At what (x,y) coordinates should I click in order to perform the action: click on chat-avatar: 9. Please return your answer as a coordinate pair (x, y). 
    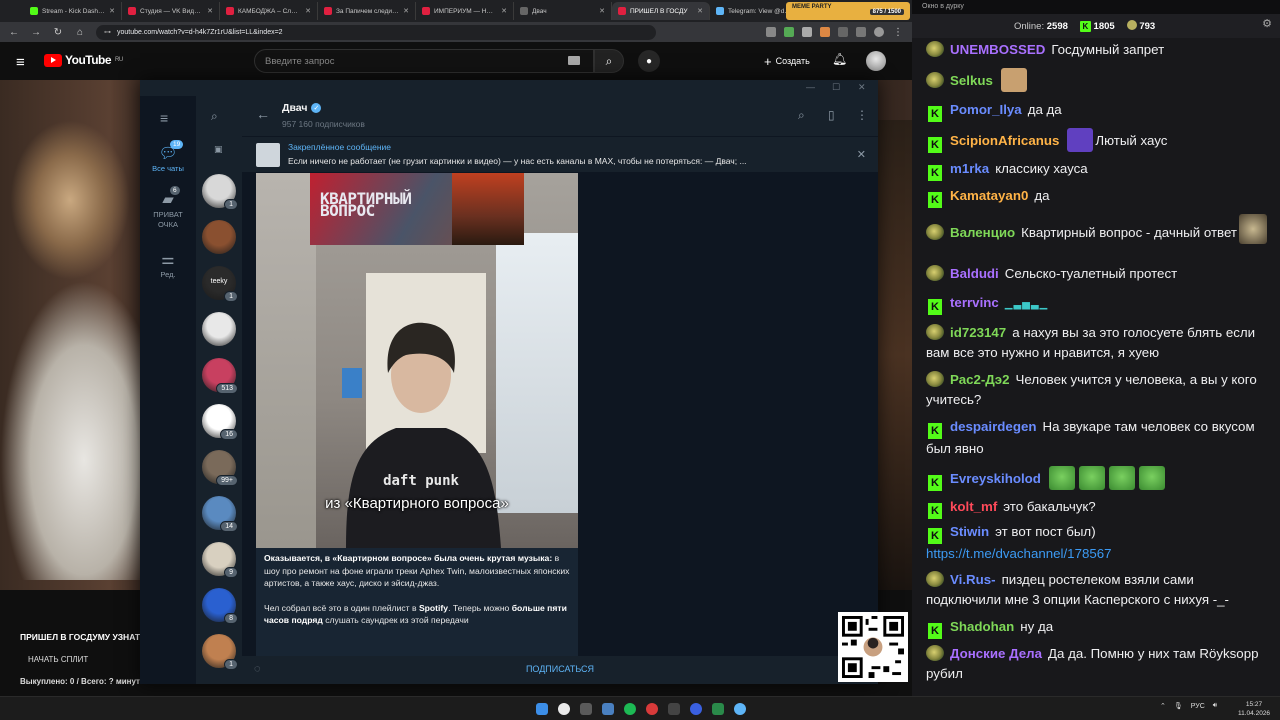
    Looking at the image, I should click on (220, 560).